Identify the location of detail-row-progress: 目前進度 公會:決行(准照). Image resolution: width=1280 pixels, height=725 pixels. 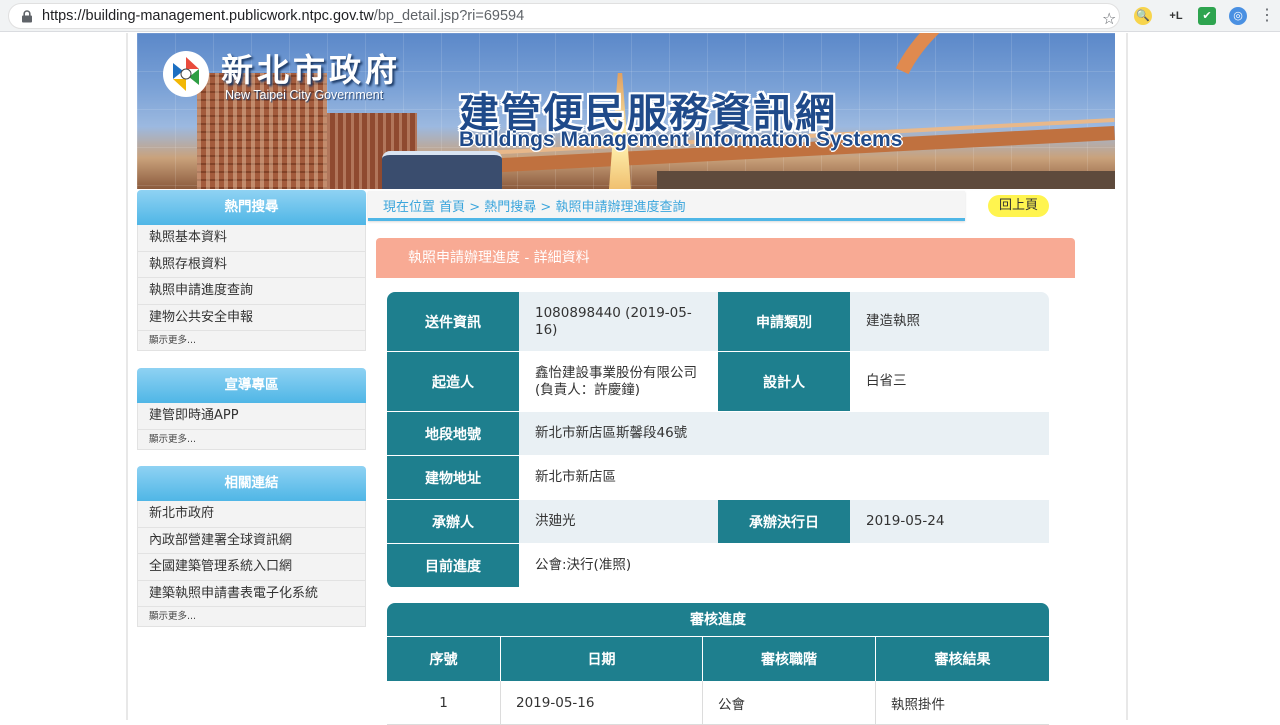
(718, 566).